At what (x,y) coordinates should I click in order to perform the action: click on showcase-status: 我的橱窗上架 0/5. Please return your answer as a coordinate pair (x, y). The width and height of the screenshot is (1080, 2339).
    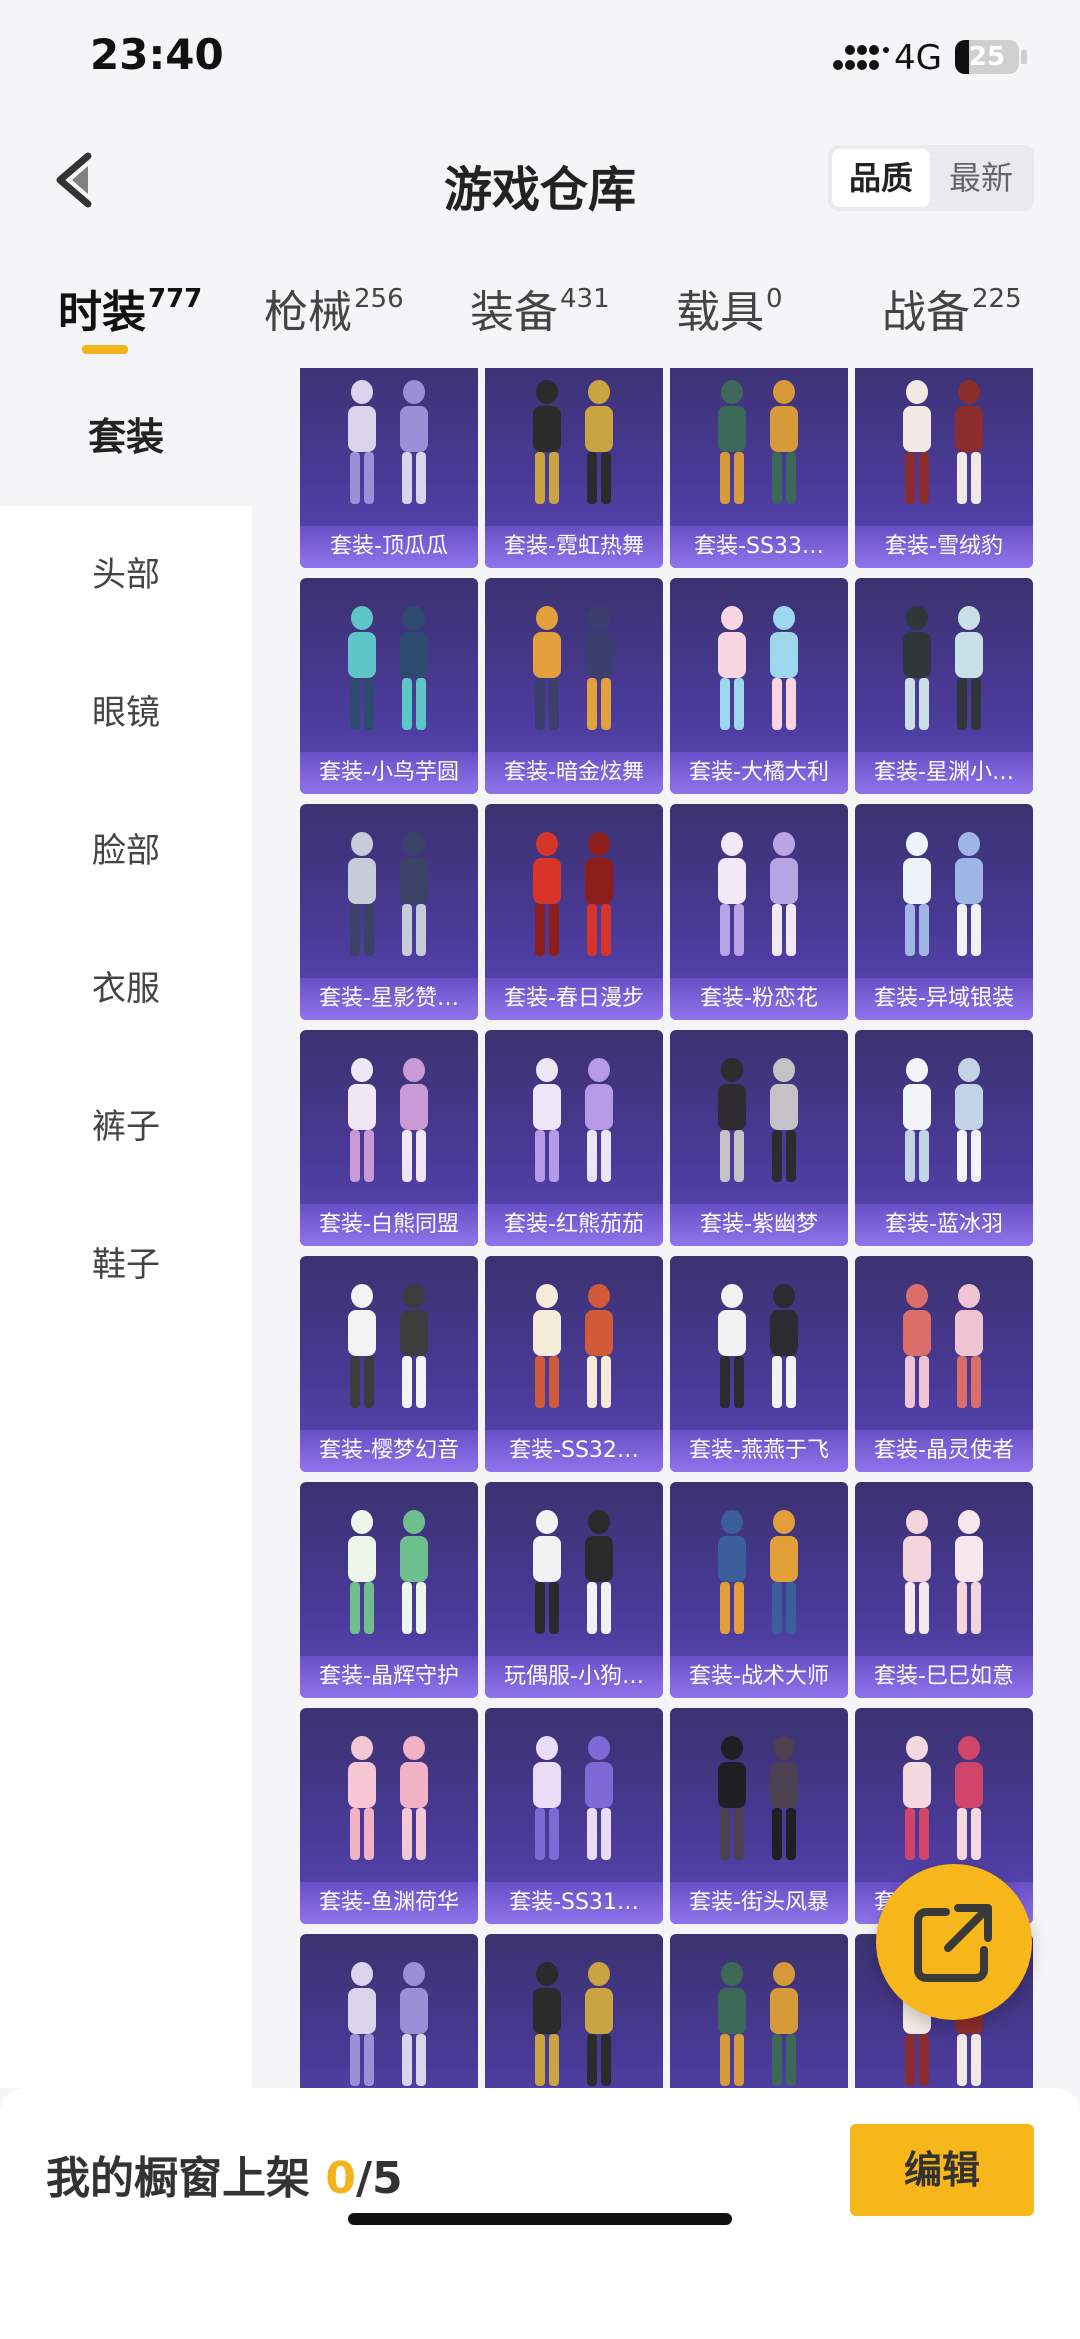
    Looking at the image, I should click on (224, 2174).